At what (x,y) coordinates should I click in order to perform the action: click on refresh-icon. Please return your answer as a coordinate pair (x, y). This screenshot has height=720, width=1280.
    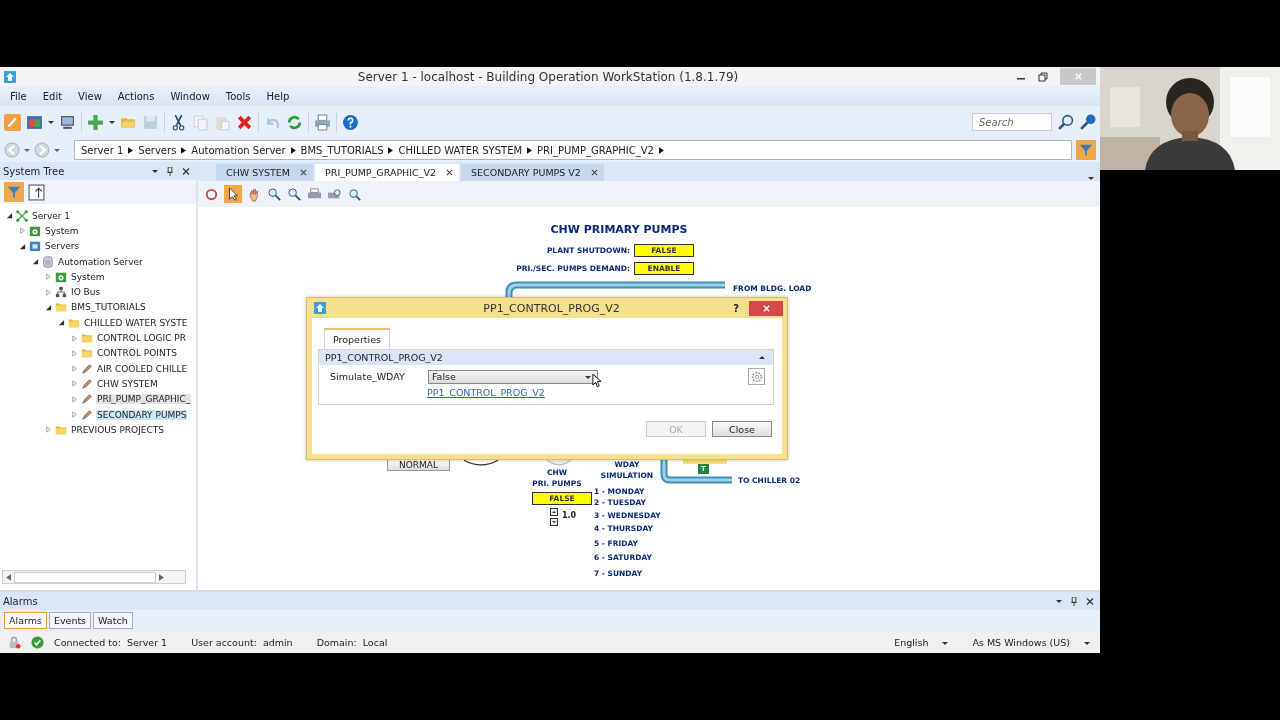
    Looking at the image, I should click on (294, 122).